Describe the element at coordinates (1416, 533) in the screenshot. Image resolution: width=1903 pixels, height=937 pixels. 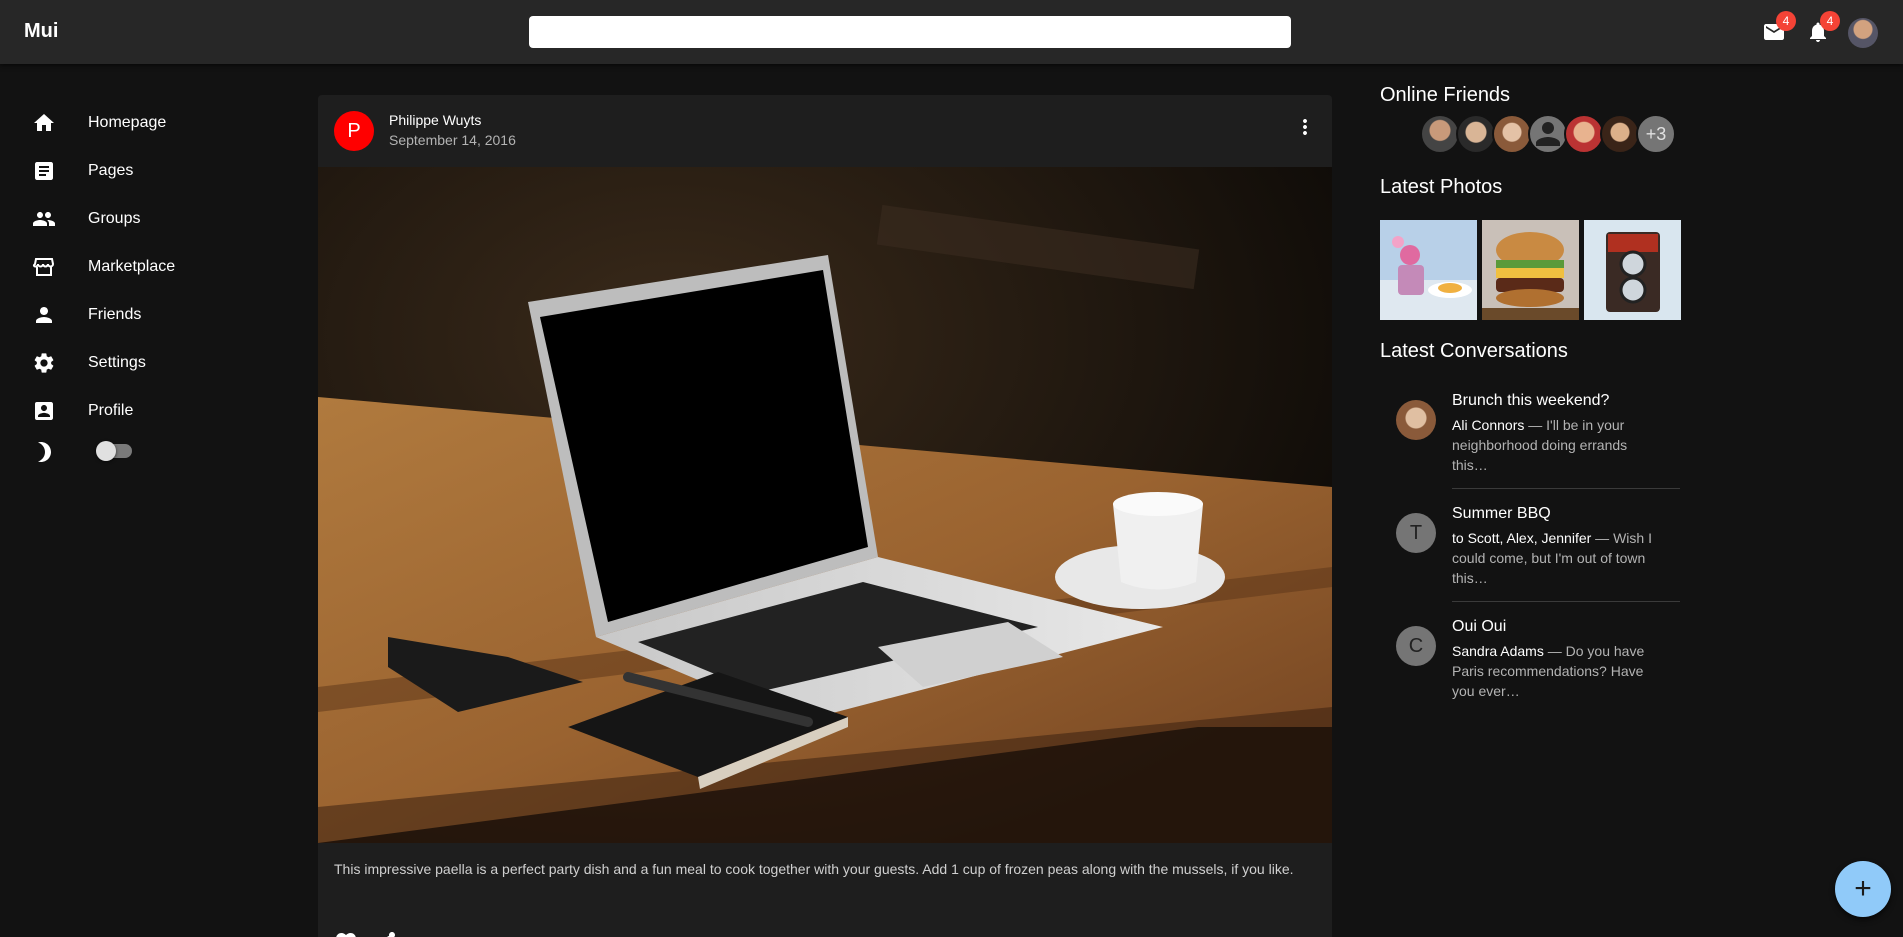
I see `conversation-avatar: T` at that location.